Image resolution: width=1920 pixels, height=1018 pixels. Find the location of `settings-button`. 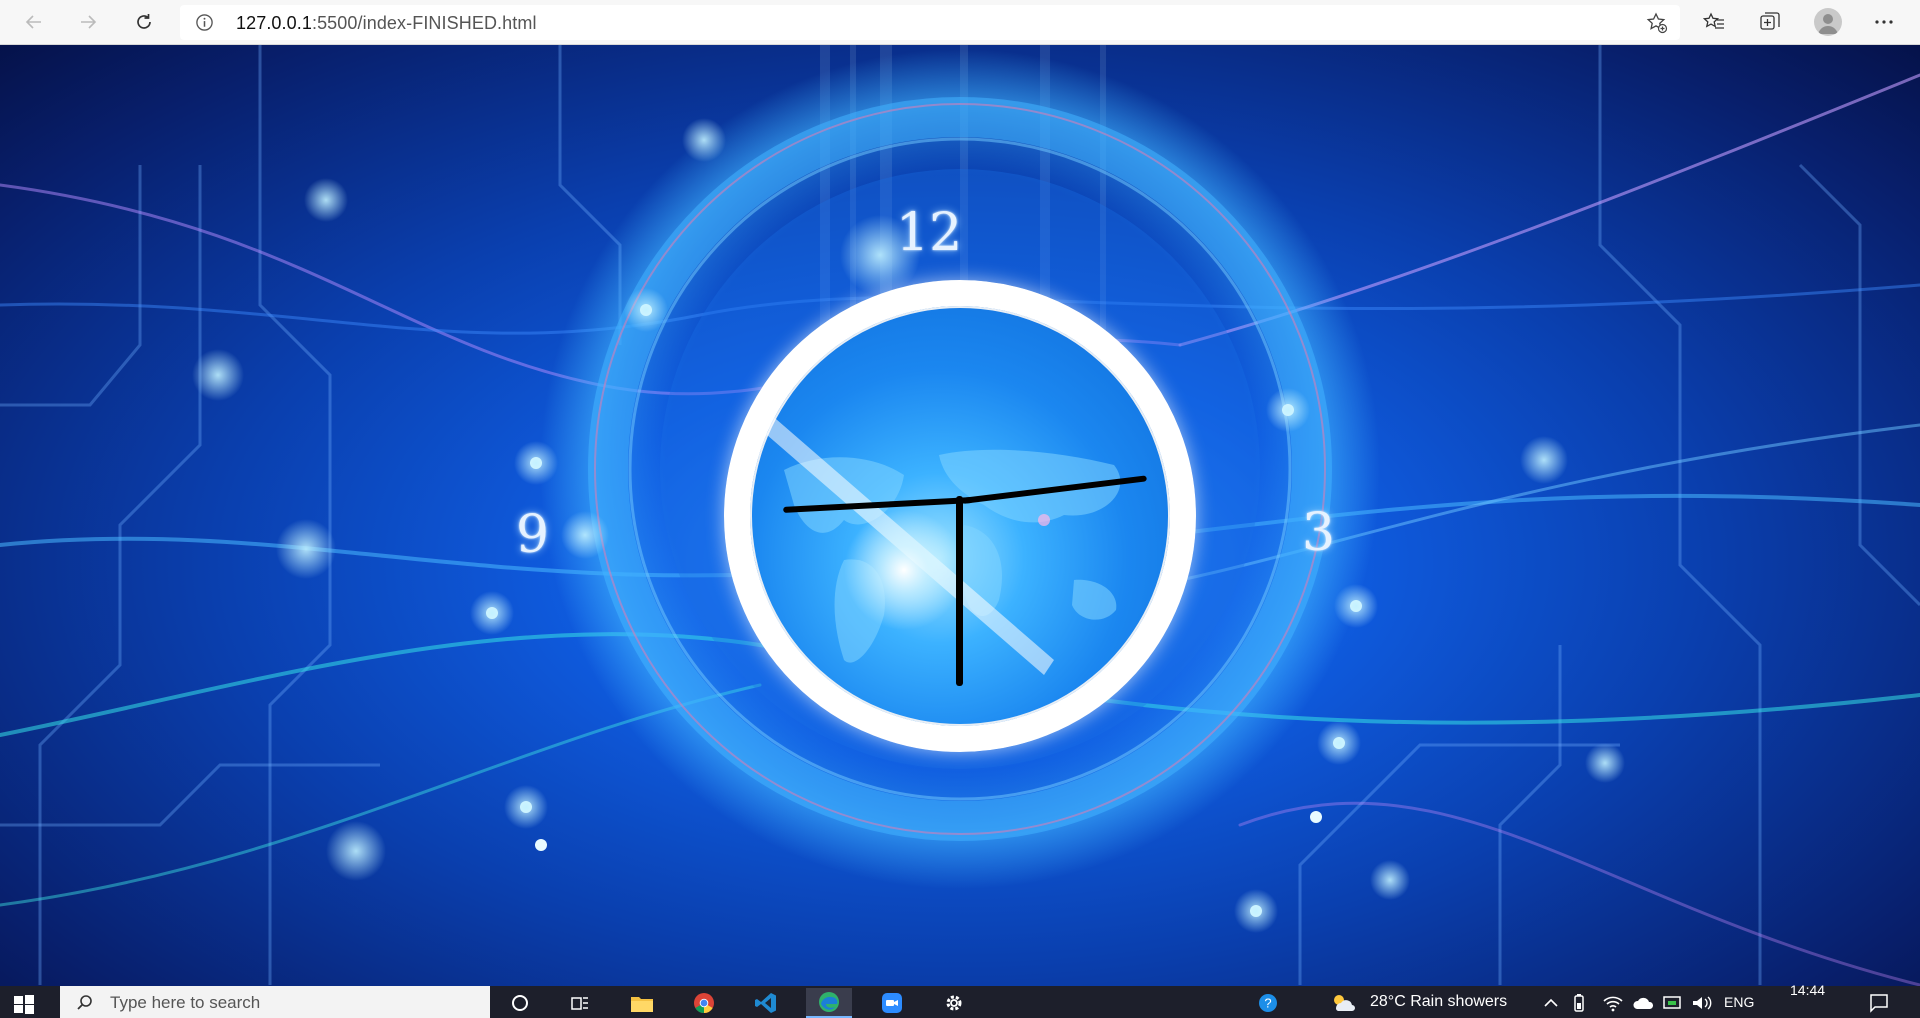

settings-button is located at coordinates (954, 1003).